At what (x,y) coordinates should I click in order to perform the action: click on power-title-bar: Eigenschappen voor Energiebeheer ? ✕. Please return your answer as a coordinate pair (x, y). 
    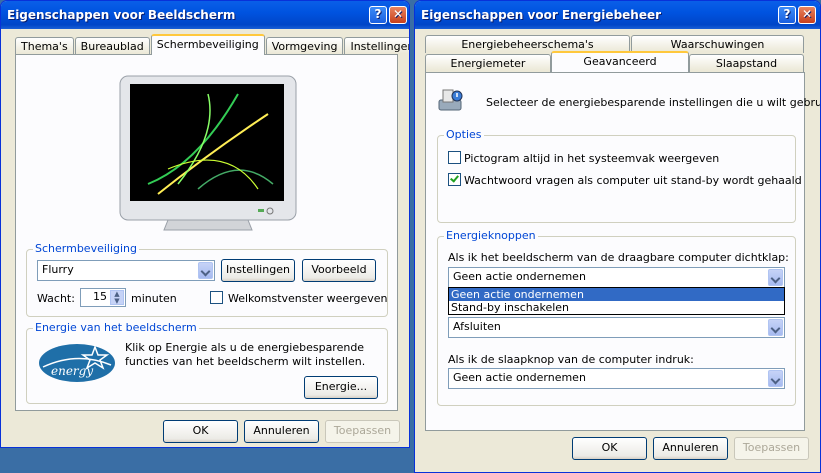
    Looking at the image, I should click on (617, 15).